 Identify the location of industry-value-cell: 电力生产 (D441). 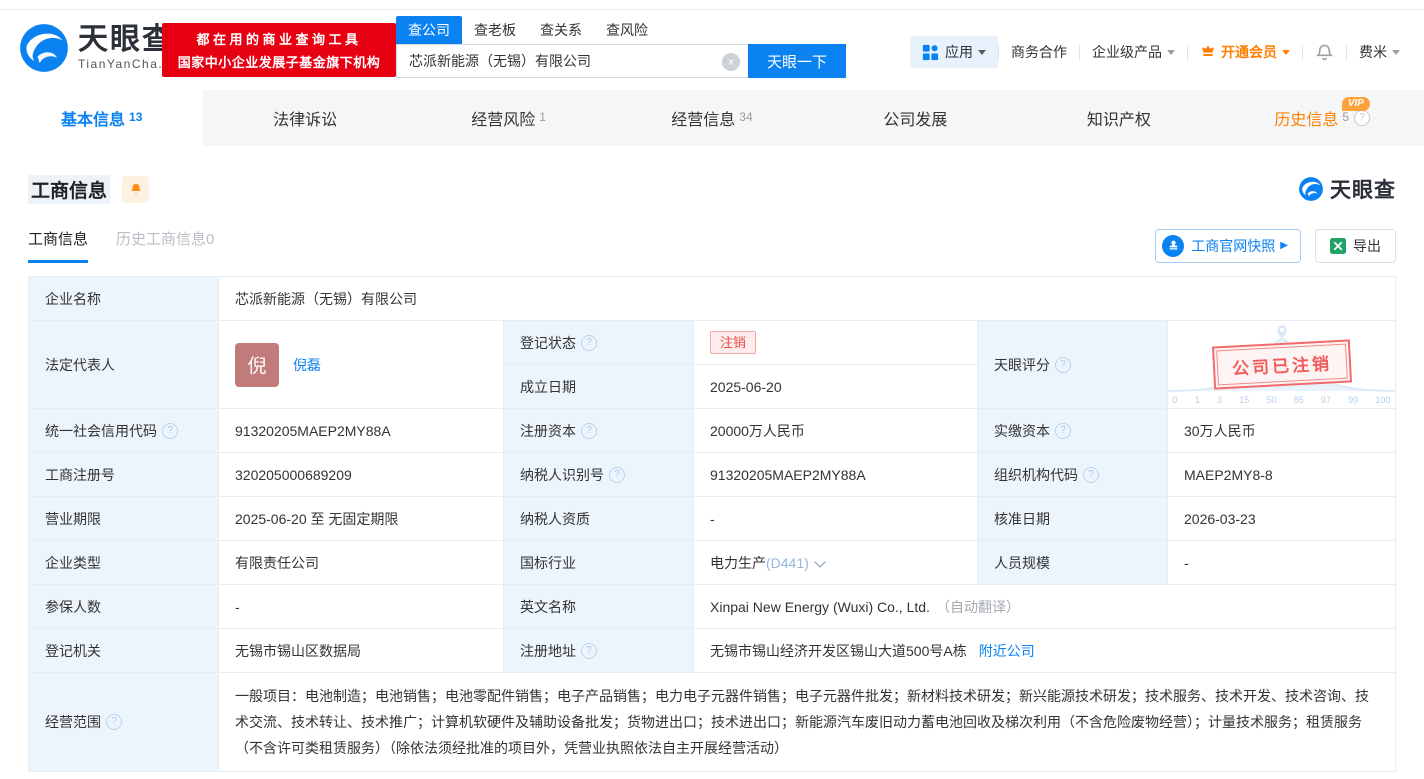
(836, 563).